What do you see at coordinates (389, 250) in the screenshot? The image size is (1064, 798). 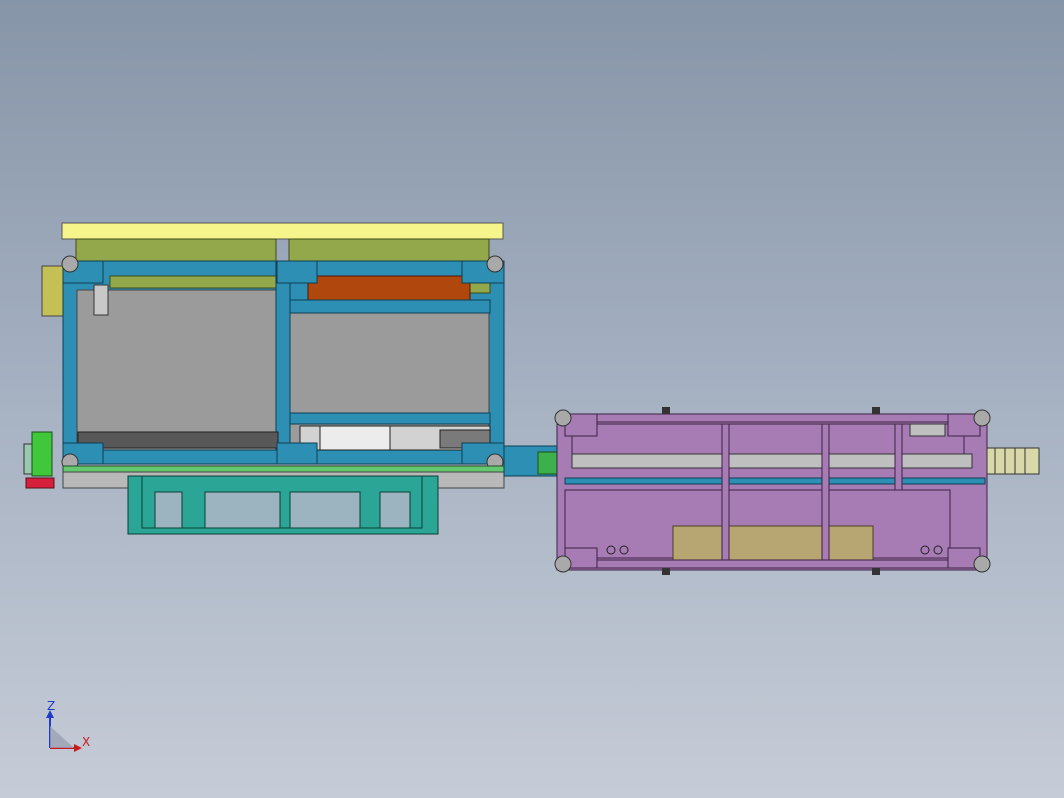 I see `olive-panel-right` at bounding box center [389, 250].